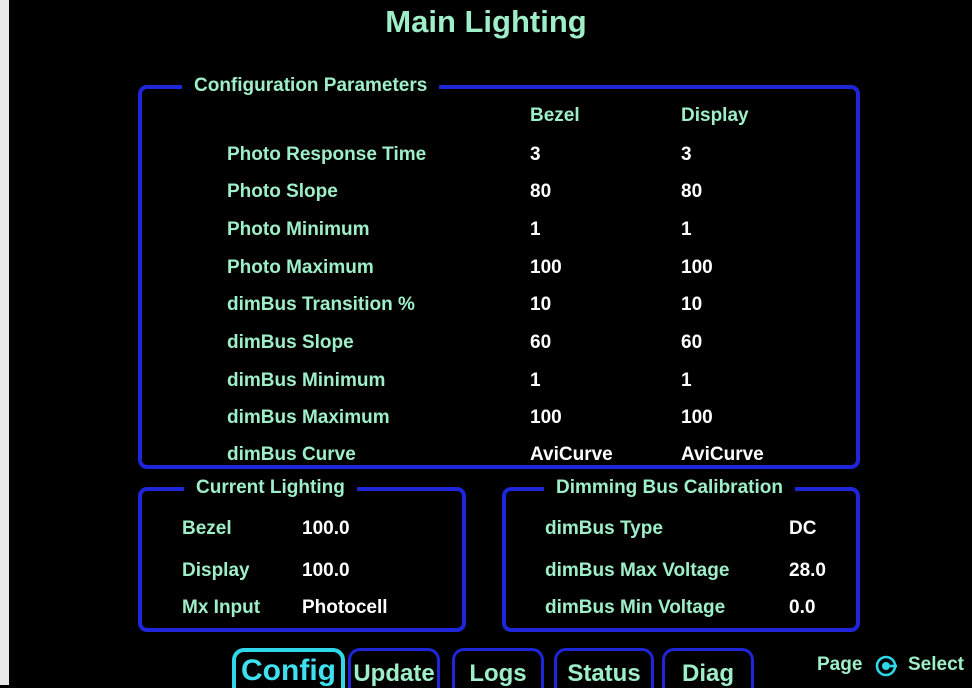  Describe the element at coordinates (207, 528) in the screenshot. I see `current-label-bezel: Bezel` at that location.